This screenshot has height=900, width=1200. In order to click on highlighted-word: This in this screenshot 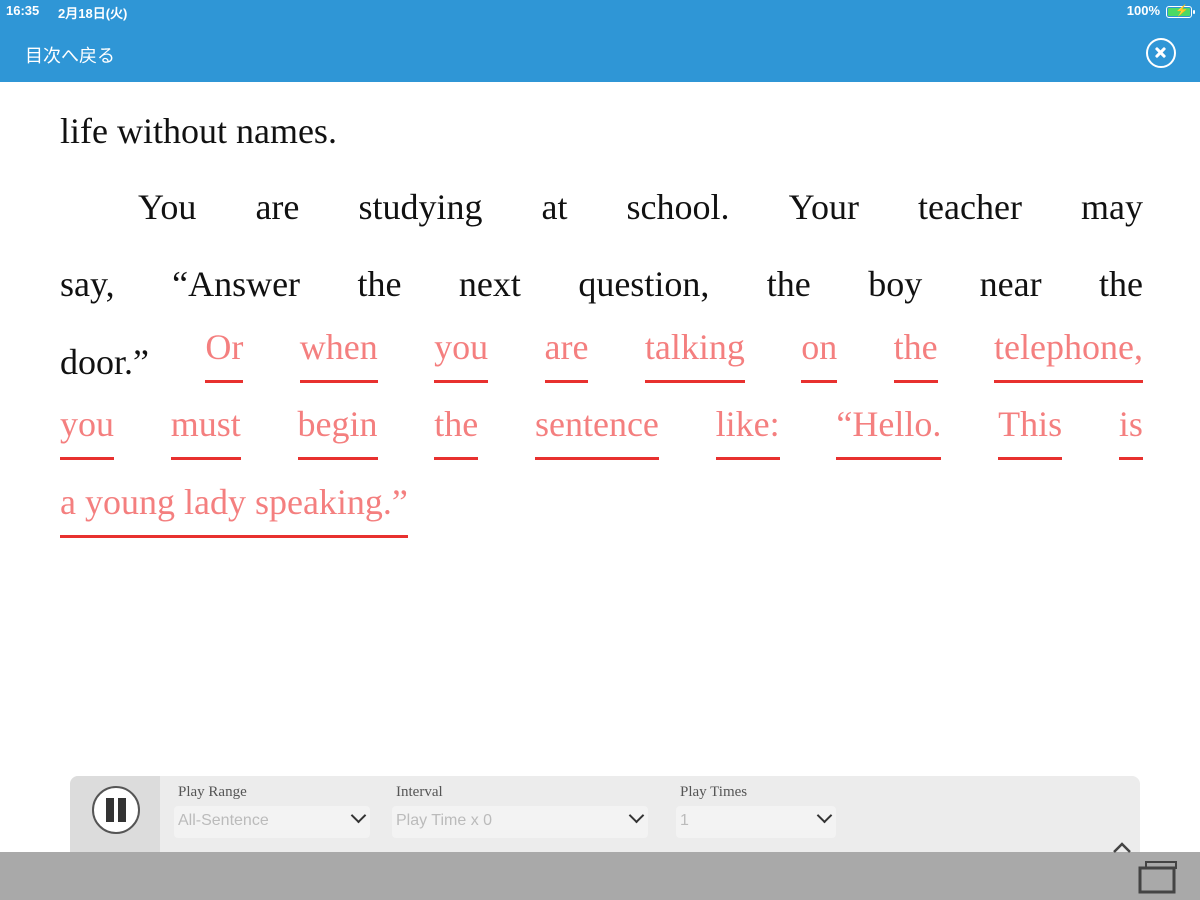, I will do `click(1030, 431)`.